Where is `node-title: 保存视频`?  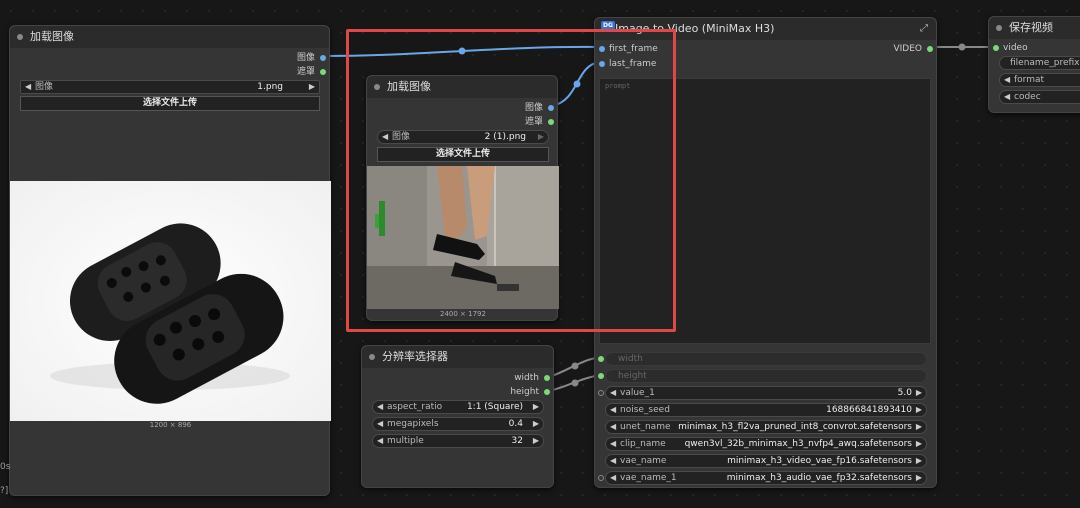 node-title: 保存视频 is located at coordinates (1034, 28).